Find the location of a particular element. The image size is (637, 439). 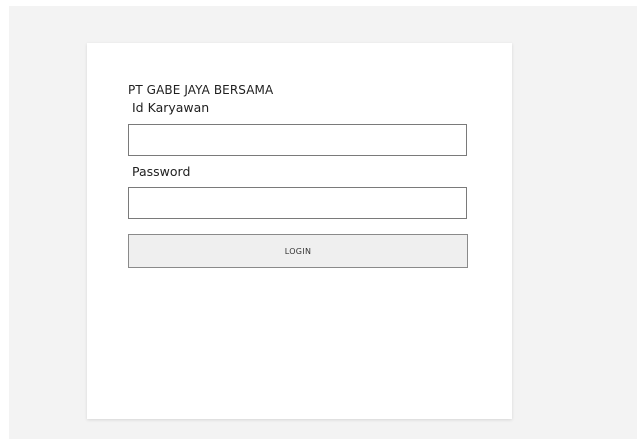

company-name: PT GABE JAYA BERSAMA is located at coordinates (201, 90).